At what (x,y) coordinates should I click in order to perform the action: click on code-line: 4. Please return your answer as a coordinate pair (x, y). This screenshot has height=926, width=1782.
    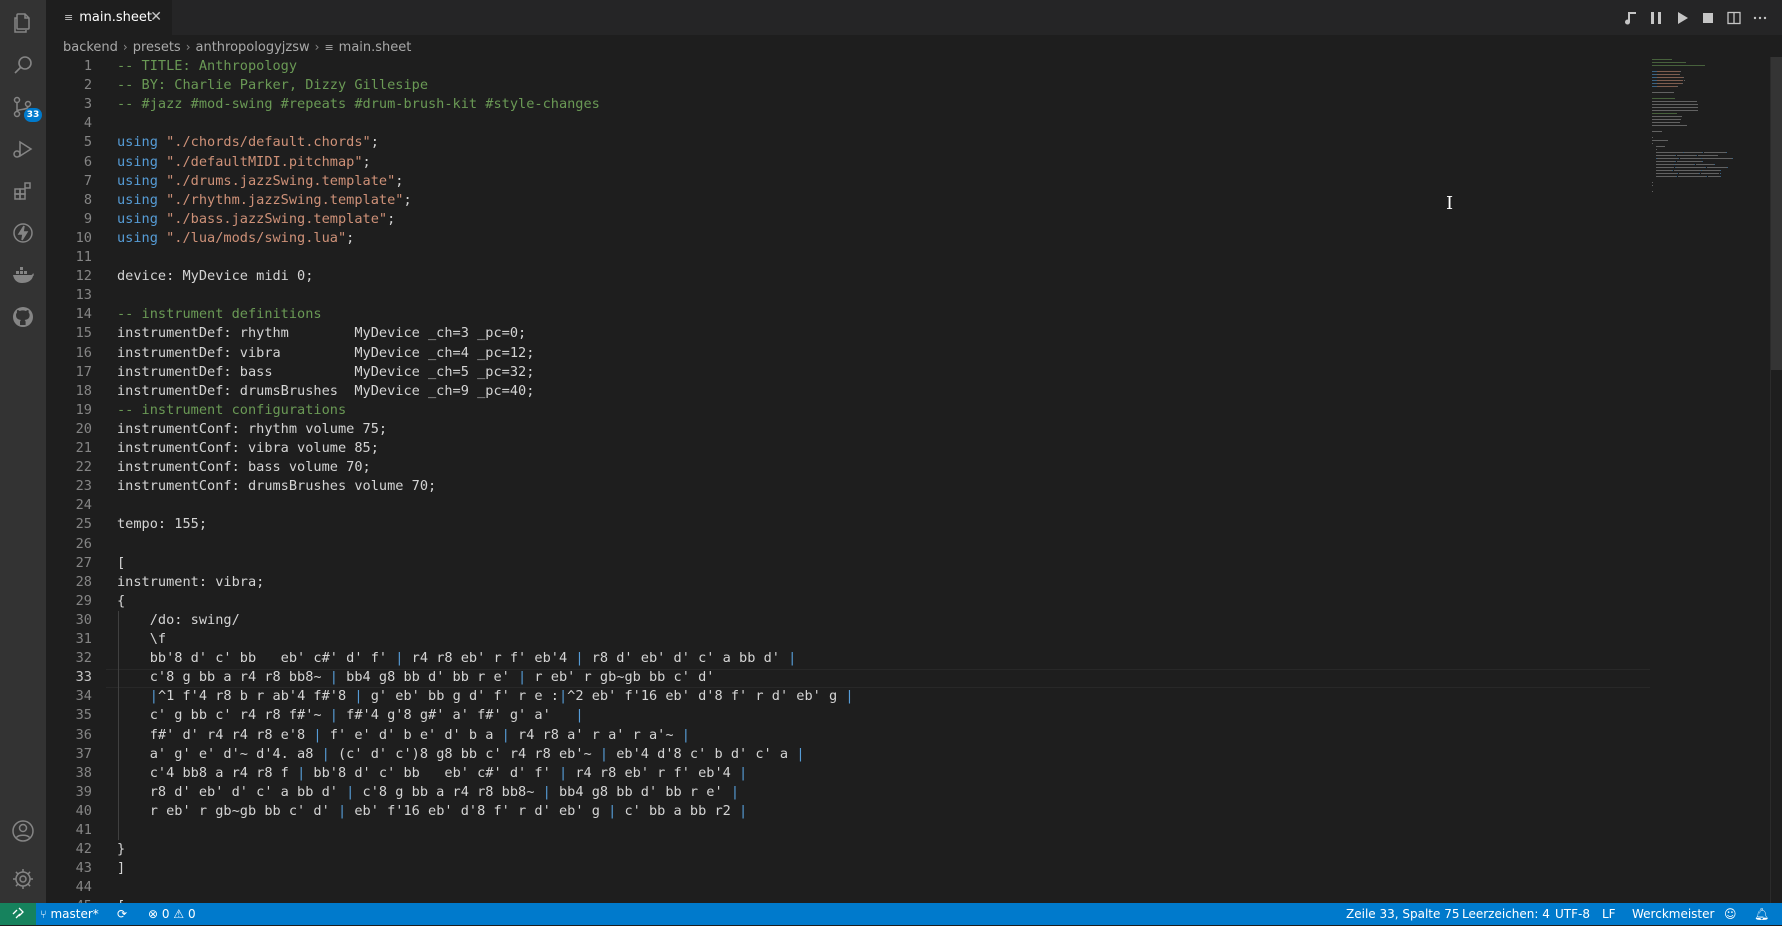
    Looking at the image, I should click on (848, 123).